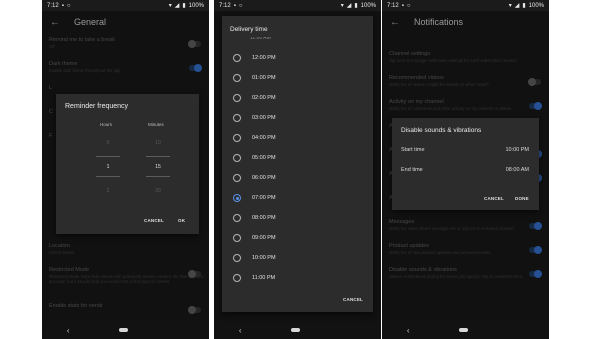  What do you see at coordinates (297, 198) in the screenshot?
I see `time-option-selected: 07:00 PM` at bounding box center [297, 198].